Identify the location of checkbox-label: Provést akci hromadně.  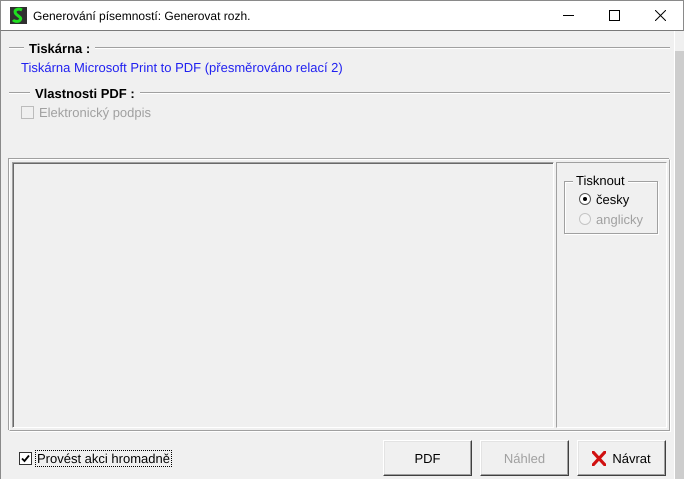
(103, 458).